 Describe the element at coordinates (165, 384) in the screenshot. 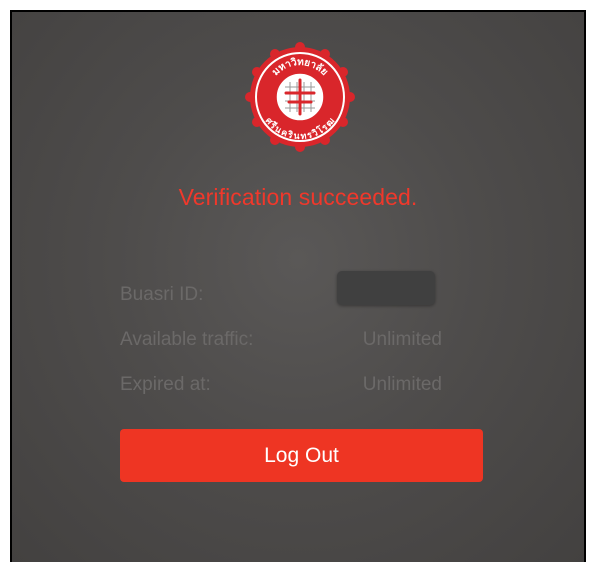

I see `expired-at-label: Expired at:` at that location.